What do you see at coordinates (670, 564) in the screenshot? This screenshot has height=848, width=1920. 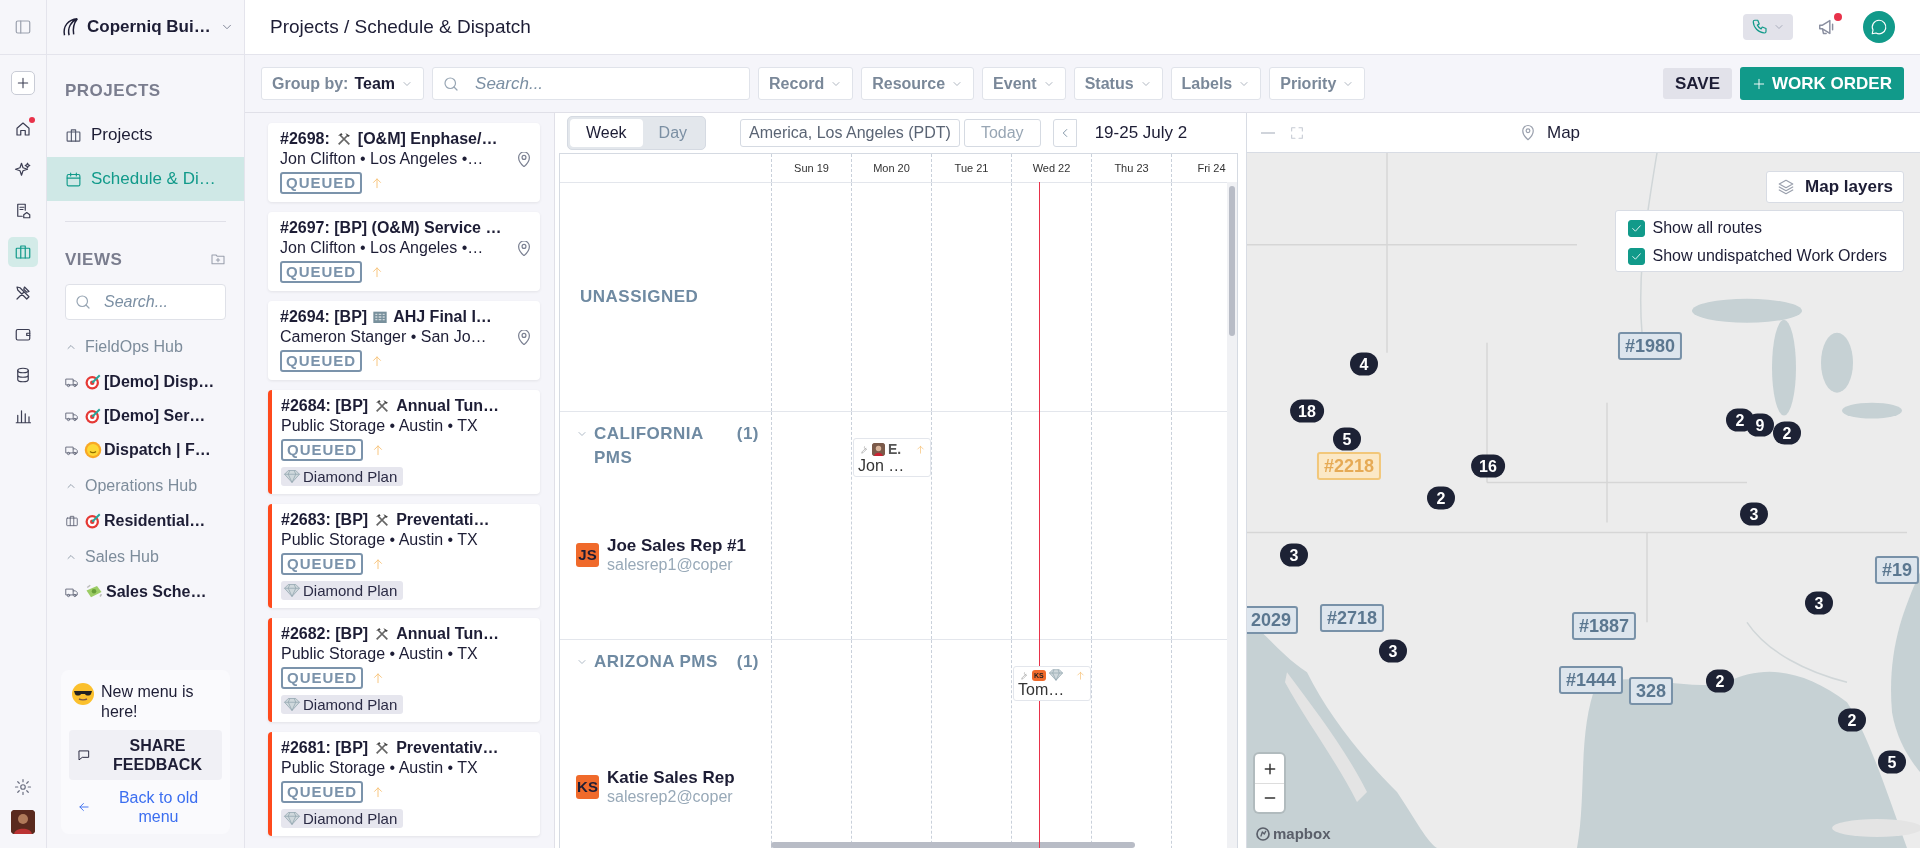 I see `member-email: salesrep1@coper` at bounding box center [670, 564].